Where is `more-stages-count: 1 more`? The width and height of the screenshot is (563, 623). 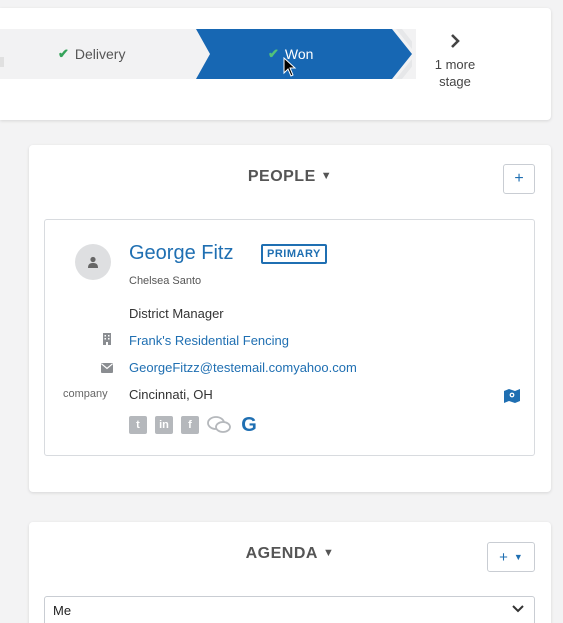
more-stages-count: 1 more is located at coordinates (455, 64).